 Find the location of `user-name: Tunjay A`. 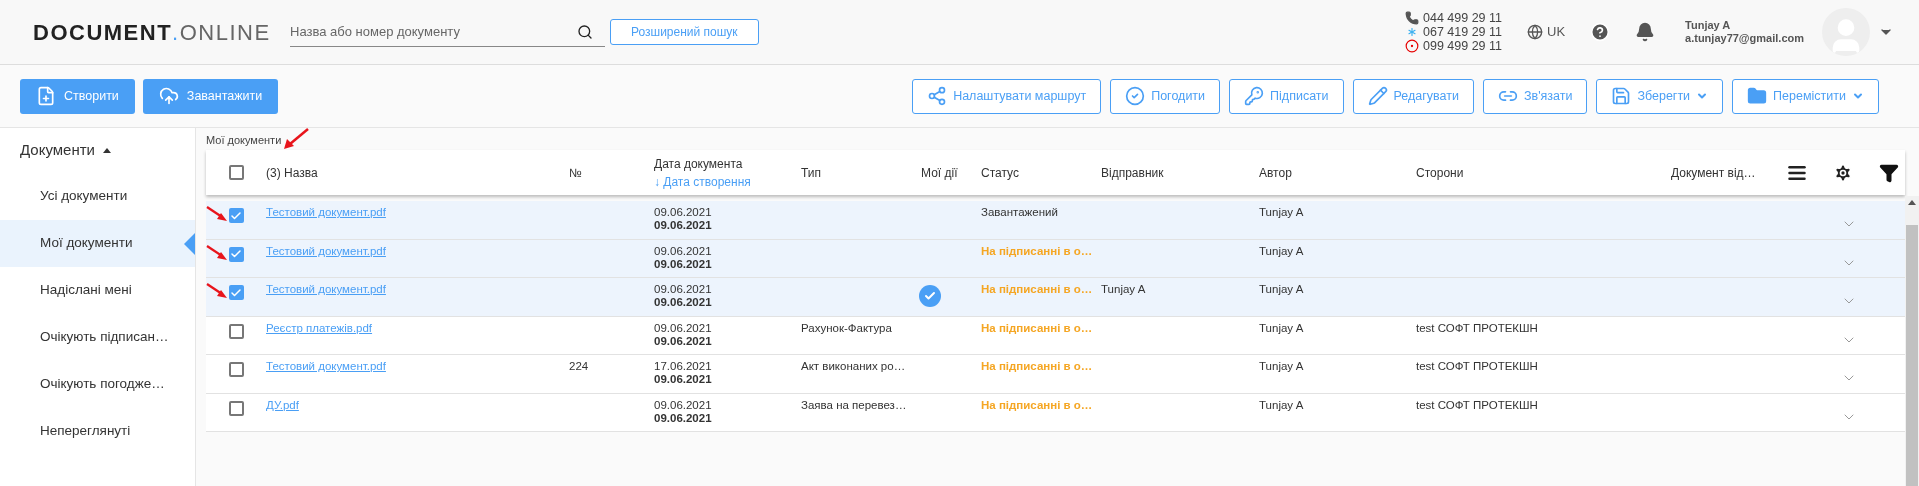

user-name: Tunjay A is located at coordinates (1708, 25).